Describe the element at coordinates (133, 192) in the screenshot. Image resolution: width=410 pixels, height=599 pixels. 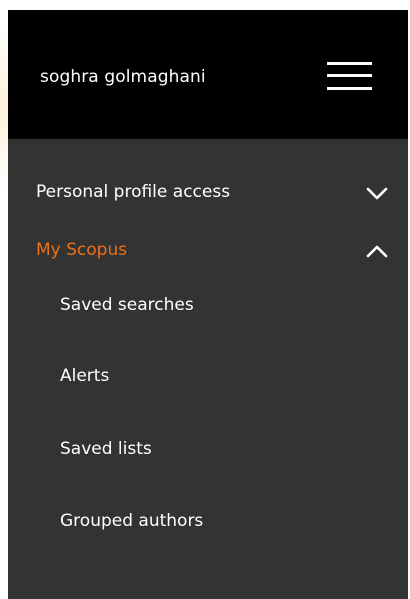
I see `nav-item-label: Personal profile access` at that location.